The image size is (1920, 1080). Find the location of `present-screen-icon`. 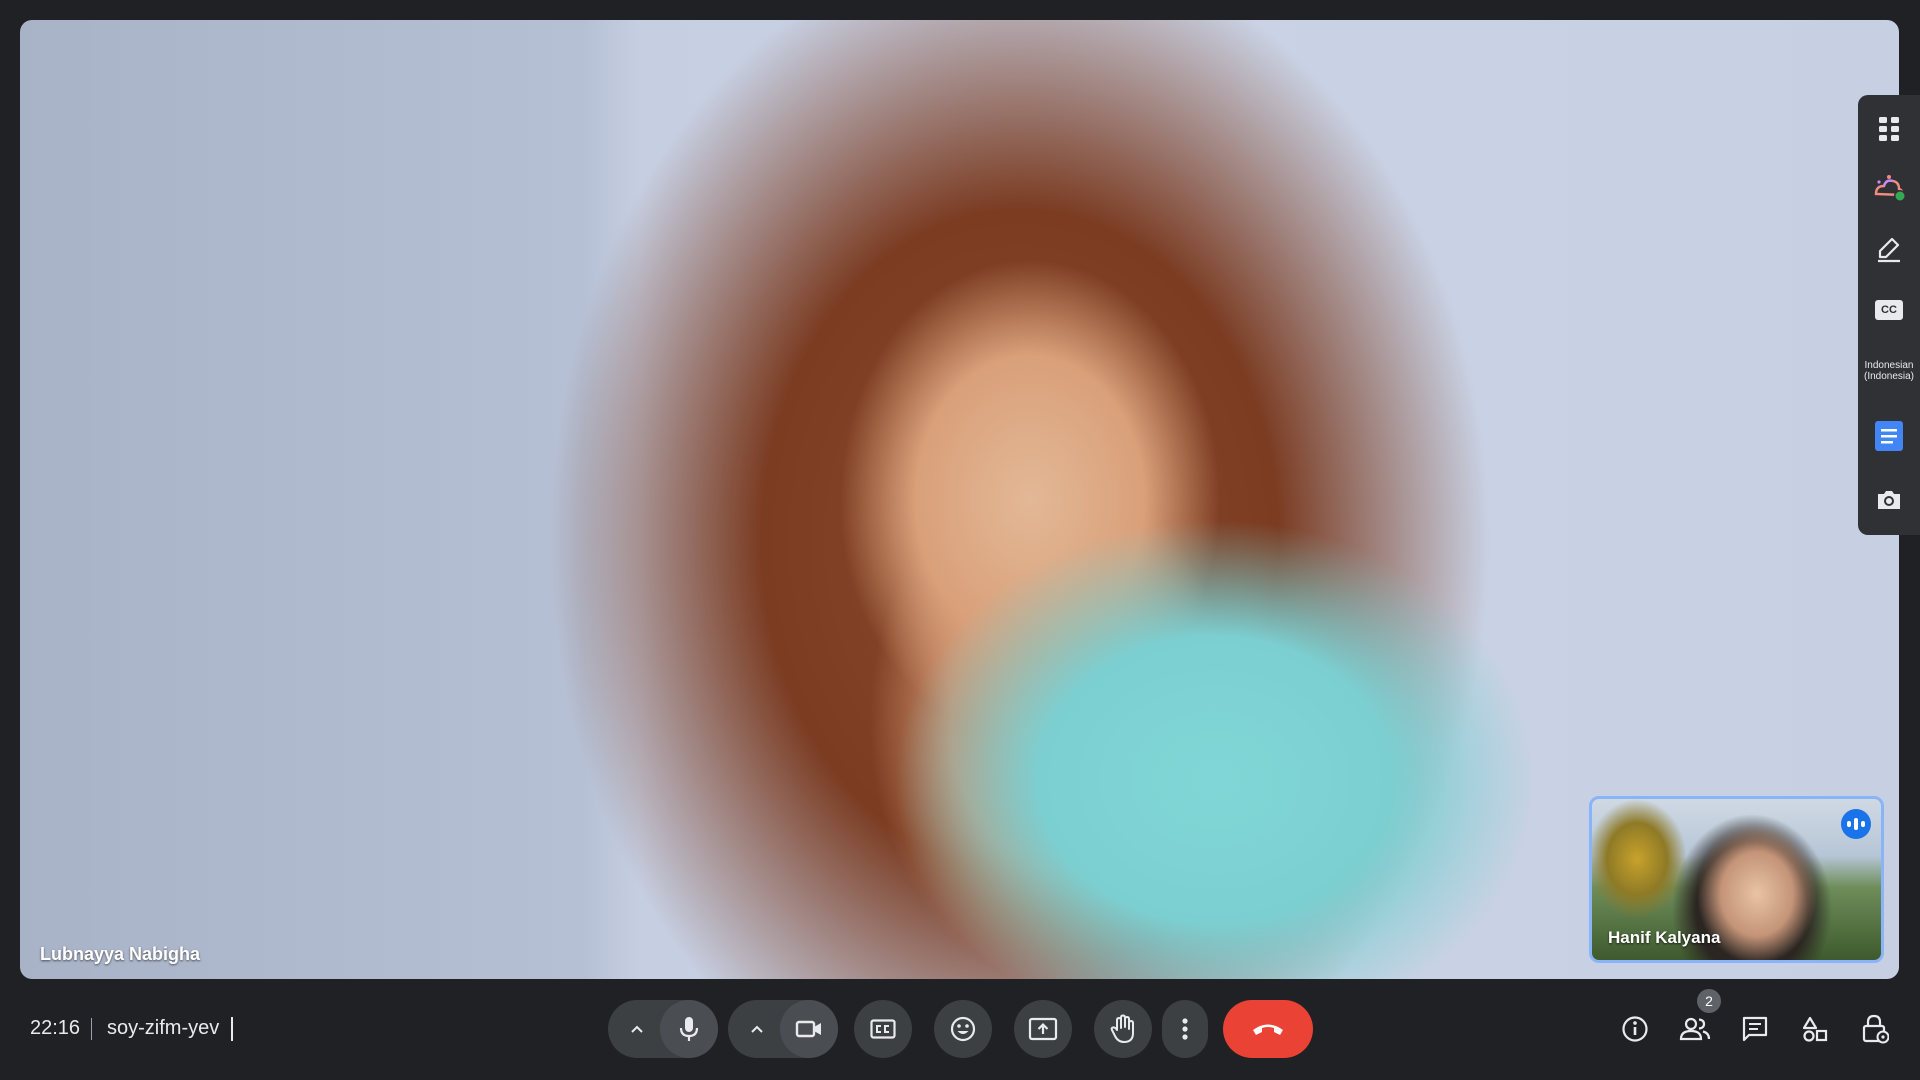

present-screen-icon is located at coordinates (1043, 1029).